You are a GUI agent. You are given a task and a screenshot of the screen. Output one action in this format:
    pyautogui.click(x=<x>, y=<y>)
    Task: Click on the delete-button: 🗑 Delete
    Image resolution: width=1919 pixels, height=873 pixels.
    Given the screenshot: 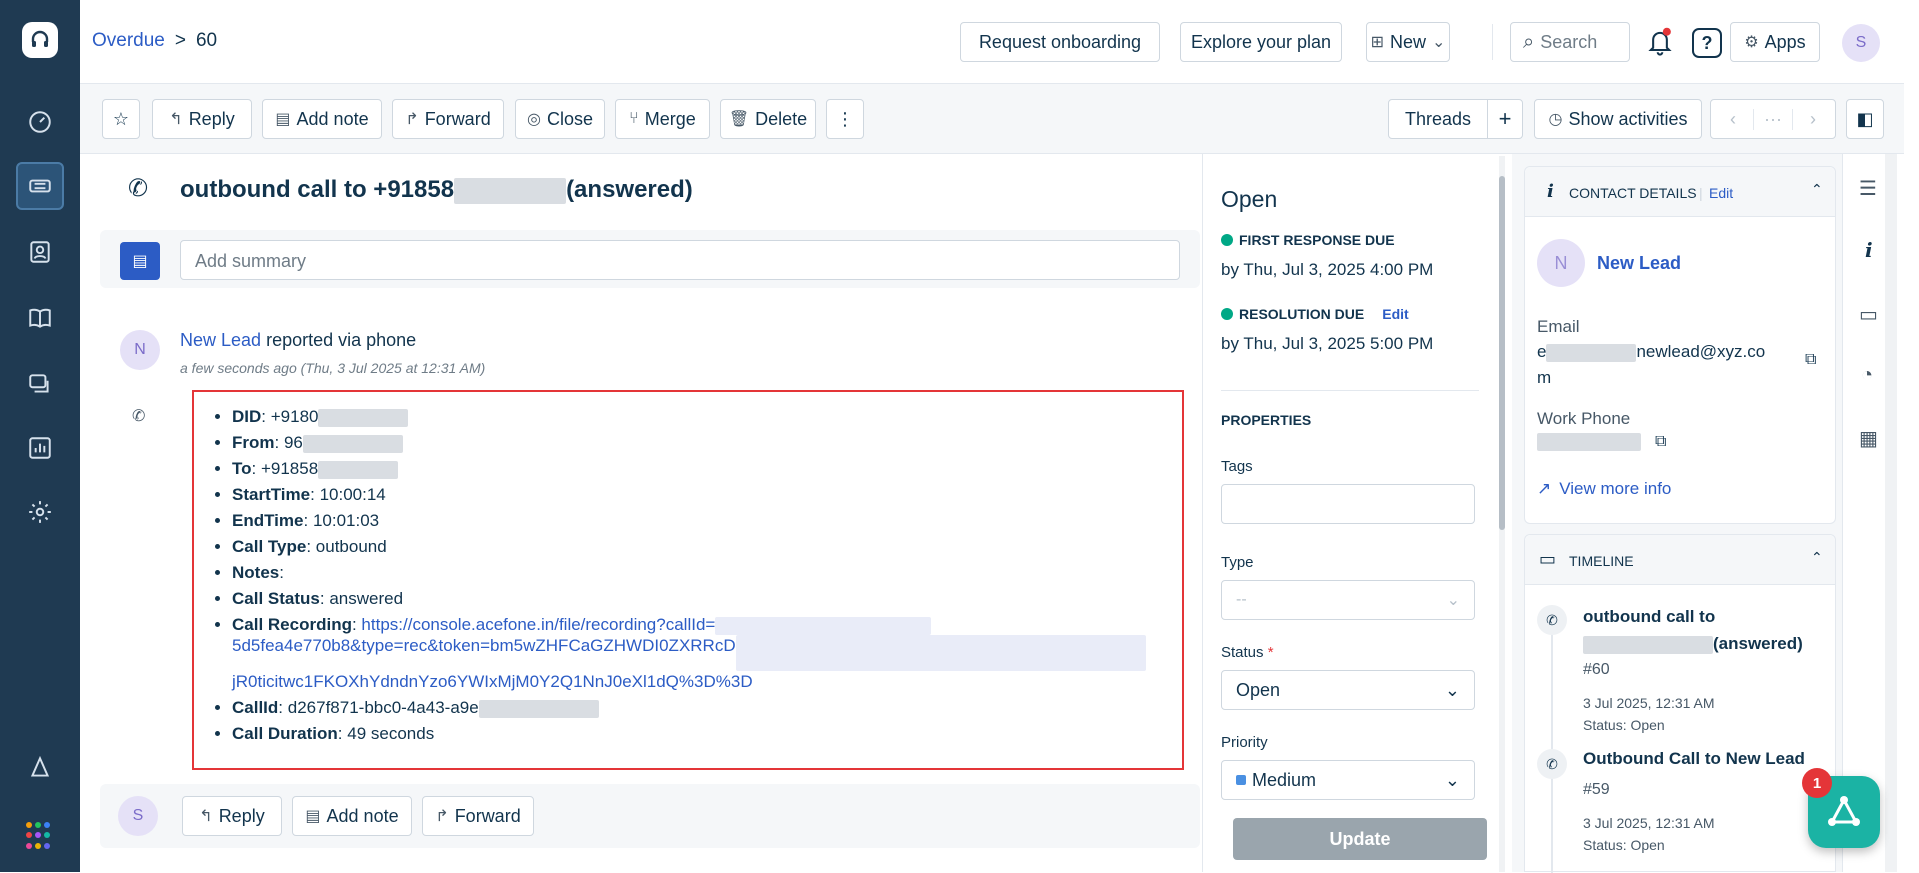 What is the action you would take?
    pyautogui.click(x=768, y=119)
    